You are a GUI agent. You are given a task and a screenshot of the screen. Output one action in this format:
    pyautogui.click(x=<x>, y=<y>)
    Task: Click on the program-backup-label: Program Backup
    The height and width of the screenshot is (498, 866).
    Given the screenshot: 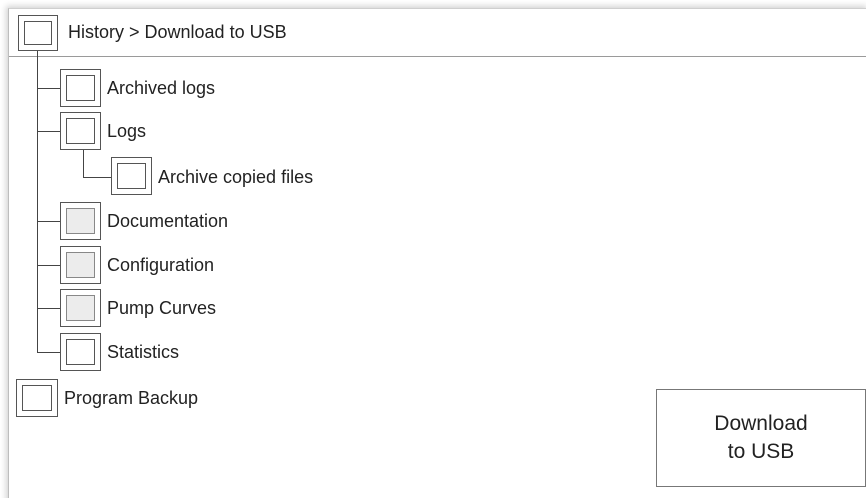 What is the action you would take?
    pyautogui.click(x=131, y=398)
    